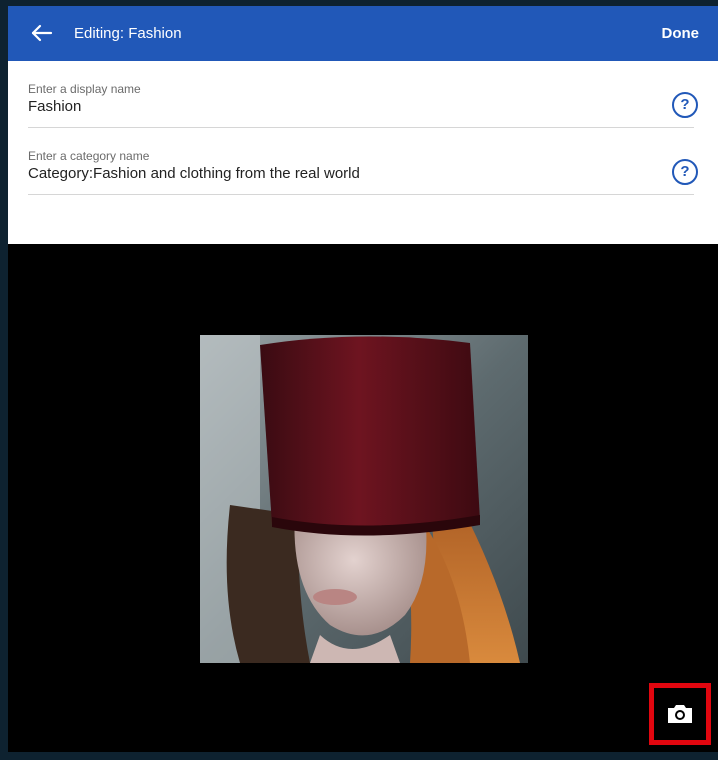 This screenshot has height=760, width=718. What do you see at coordinates (685, 105) in the screenshot?
I see `display-name-help-icon: ?` at bounding box center [685, 105].